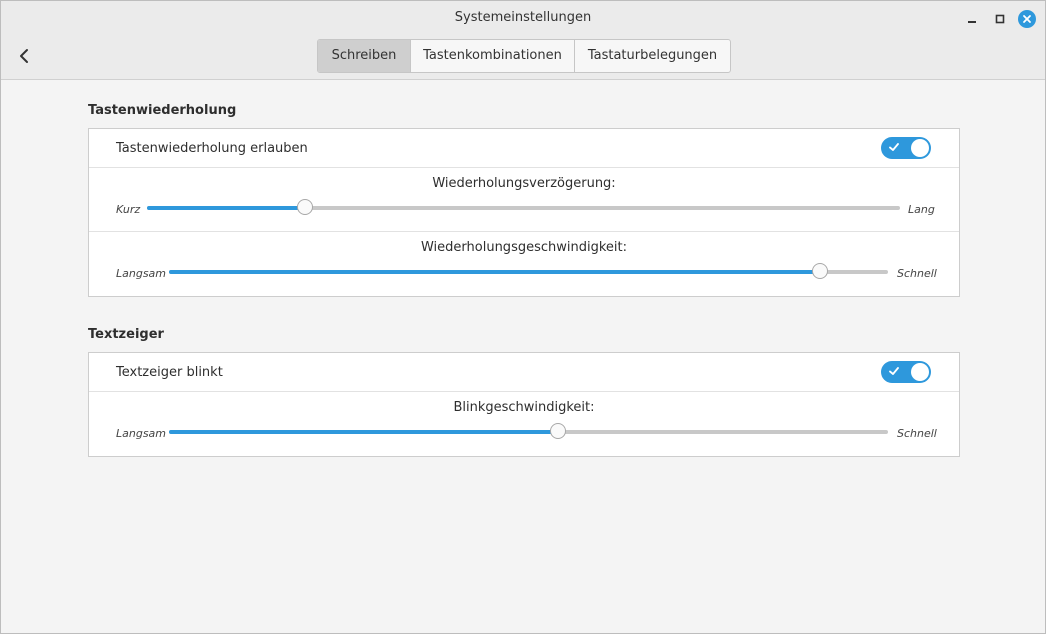  I want to click on blink-speed-max-label: Schnell, so click(917, 433).